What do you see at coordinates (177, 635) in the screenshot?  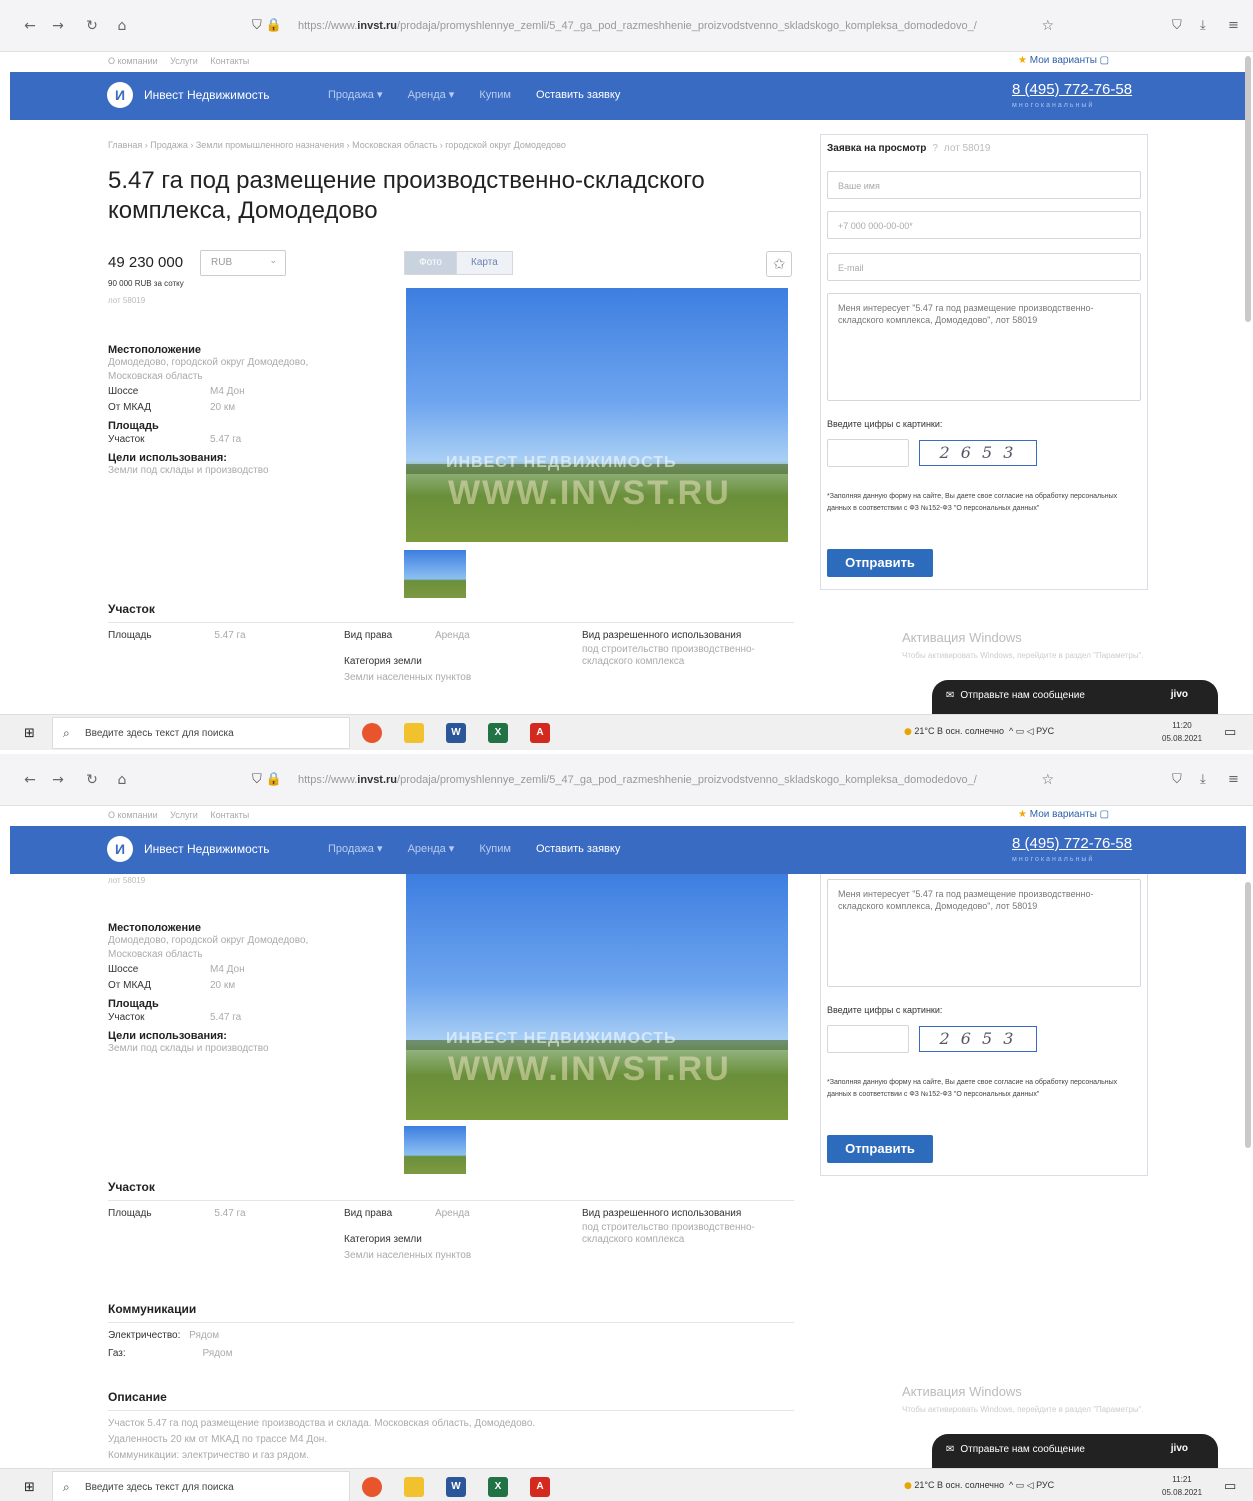 I see `plot-area-cell: Площадь 5.47 га` at bounding box center [177, 635].